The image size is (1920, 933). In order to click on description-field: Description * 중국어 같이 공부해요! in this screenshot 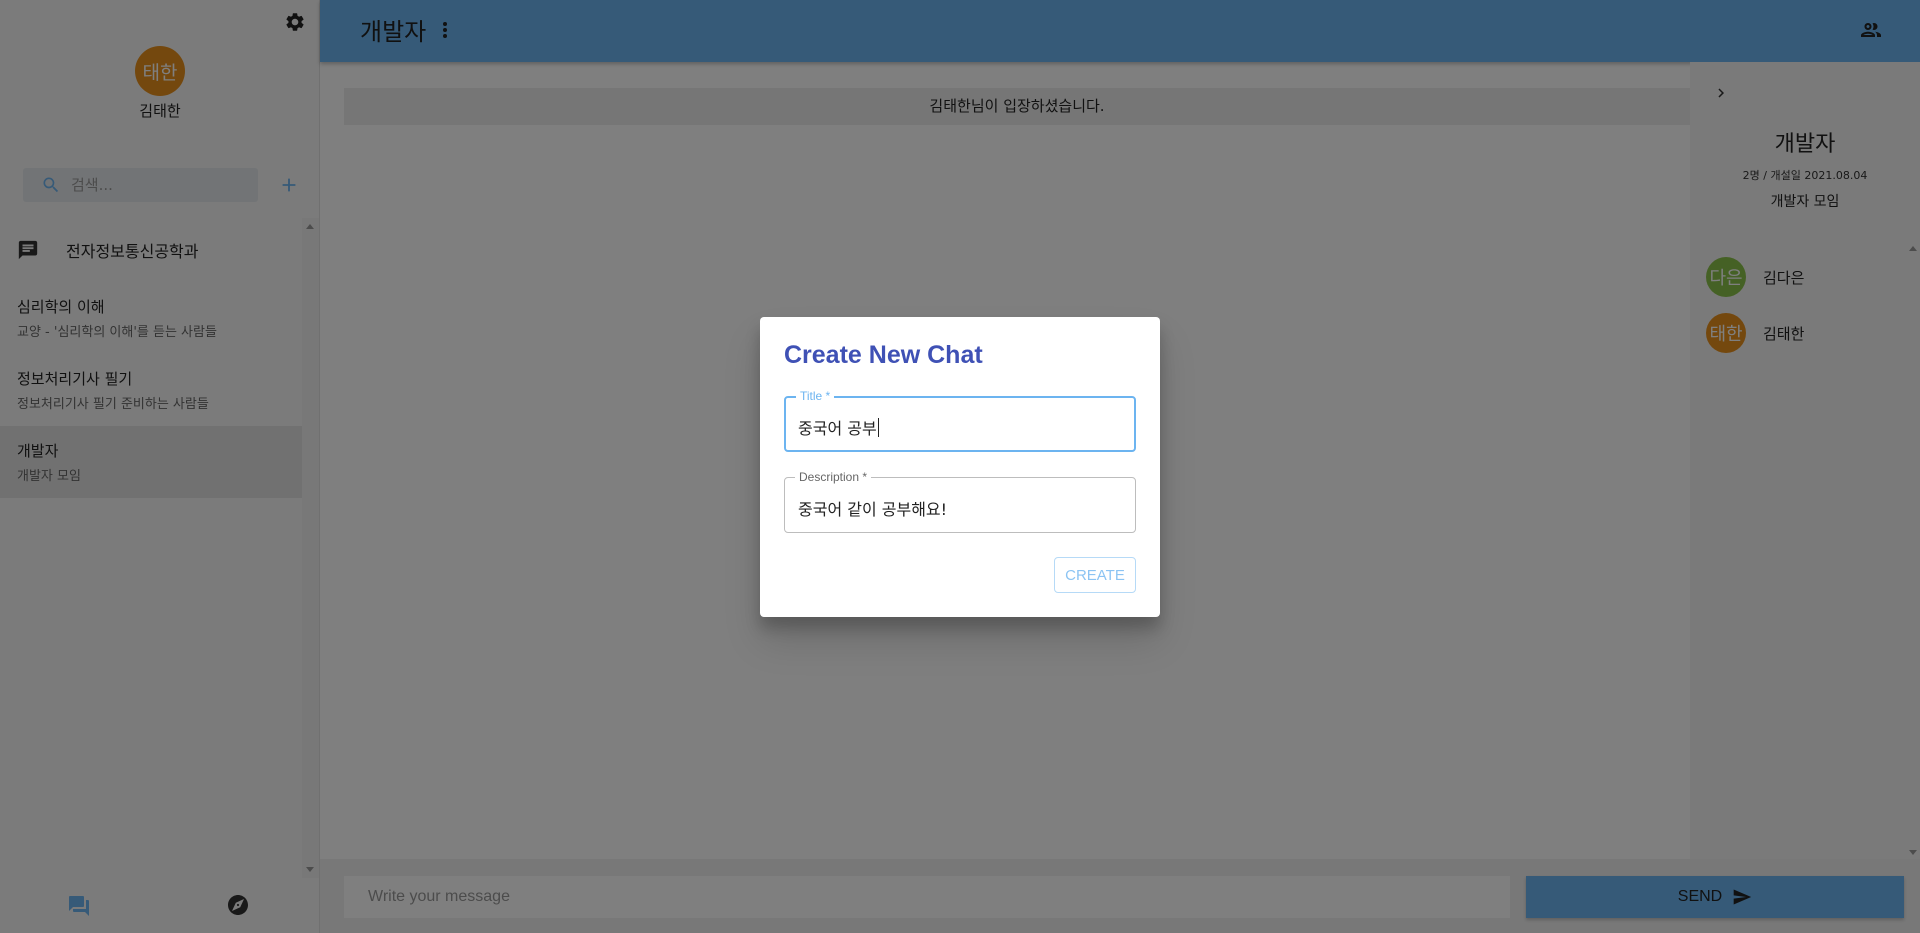, I will do `click(960, 501)`.